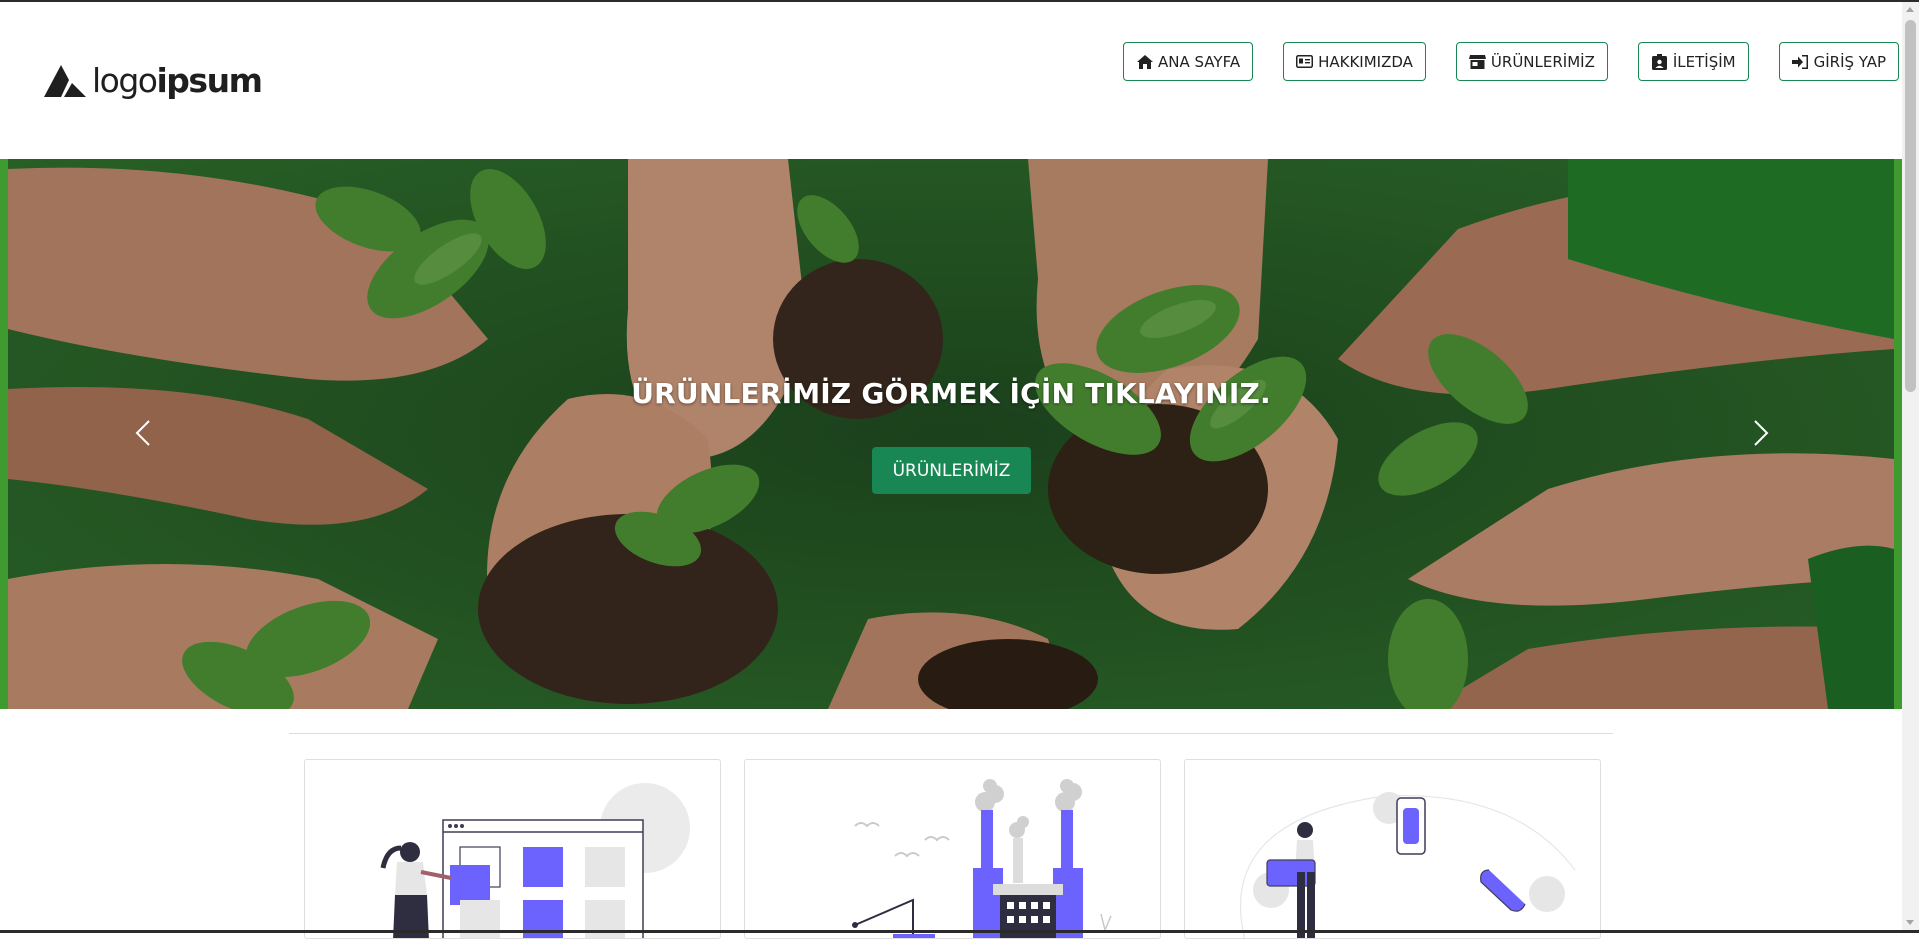 Image resolution: width=1919 pixels, height=939 pixels. Describe the element at coordinates (1542, 61) in the screenshot. I see `nav-products-label: ÜRÜNLERİMİZ` at that location.